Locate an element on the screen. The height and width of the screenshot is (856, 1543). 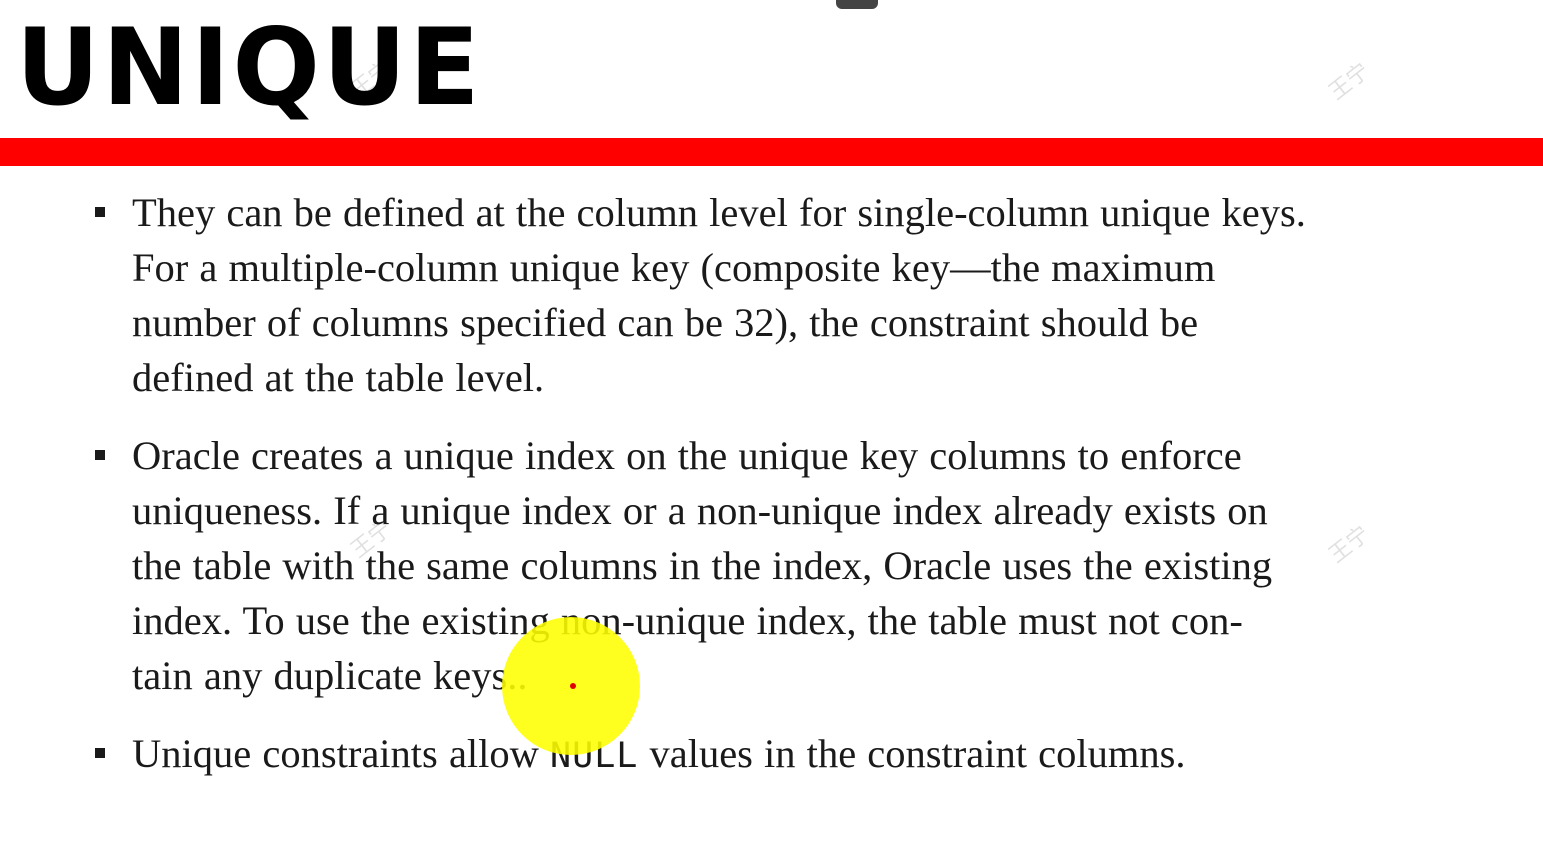
slide-title: UNIQUE is located at coordinates (249, 67).